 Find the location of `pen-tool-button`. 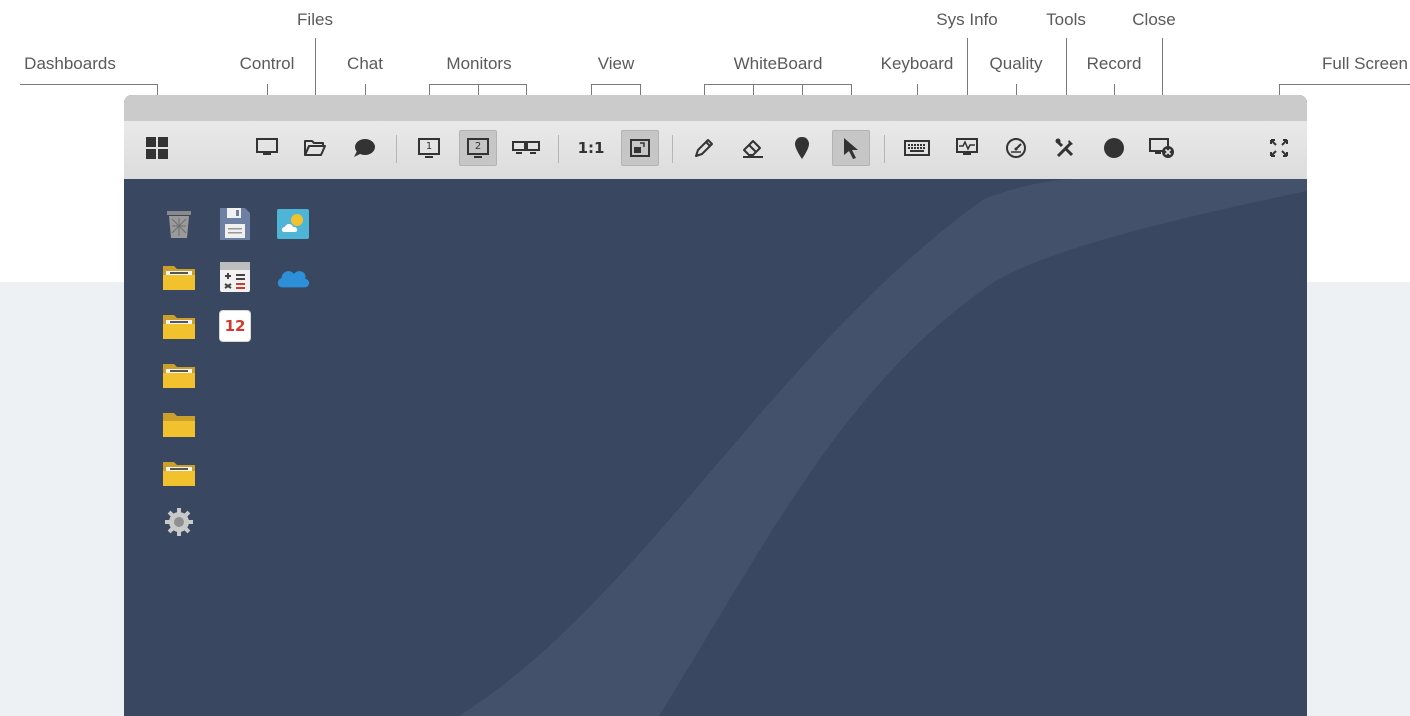

pen-tool-button is located at coordinates (704, 148).